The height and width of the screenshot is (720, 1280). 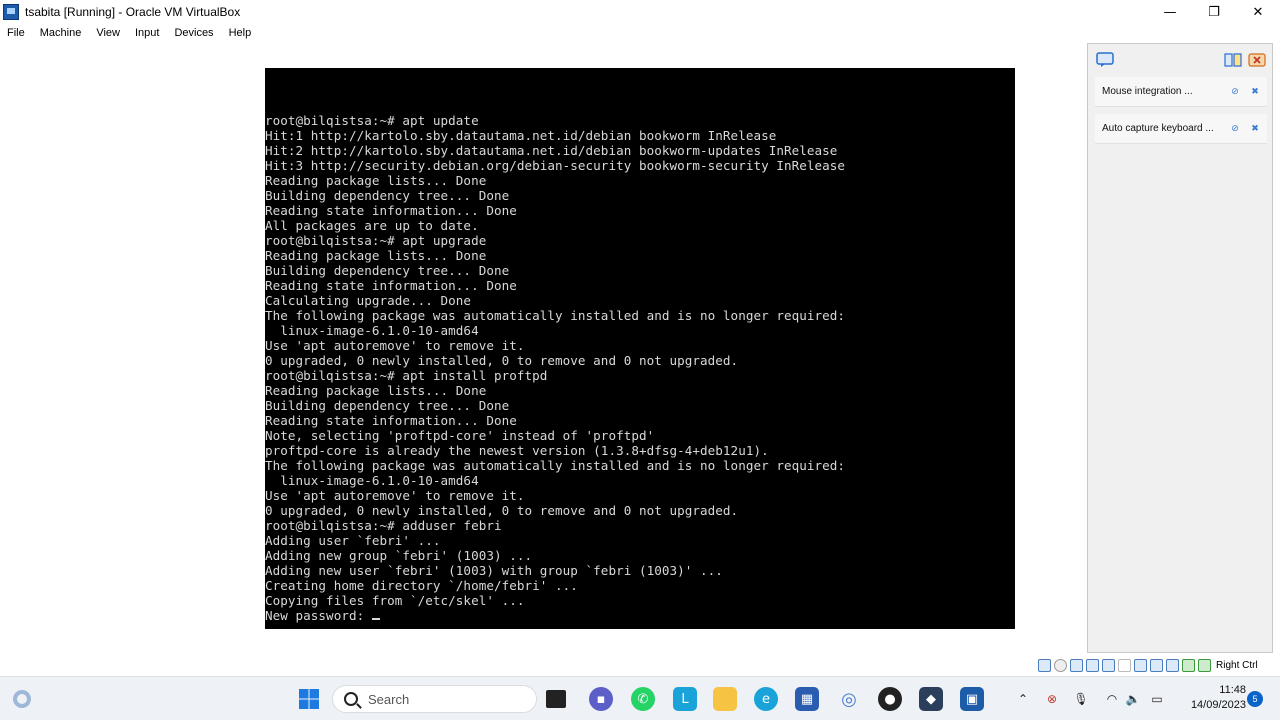 What do you see at coordinates (640, 32) in the screenshot?
I see `menu-bar: File Machine View Input Devices Help` at bounding box center [640, 32].